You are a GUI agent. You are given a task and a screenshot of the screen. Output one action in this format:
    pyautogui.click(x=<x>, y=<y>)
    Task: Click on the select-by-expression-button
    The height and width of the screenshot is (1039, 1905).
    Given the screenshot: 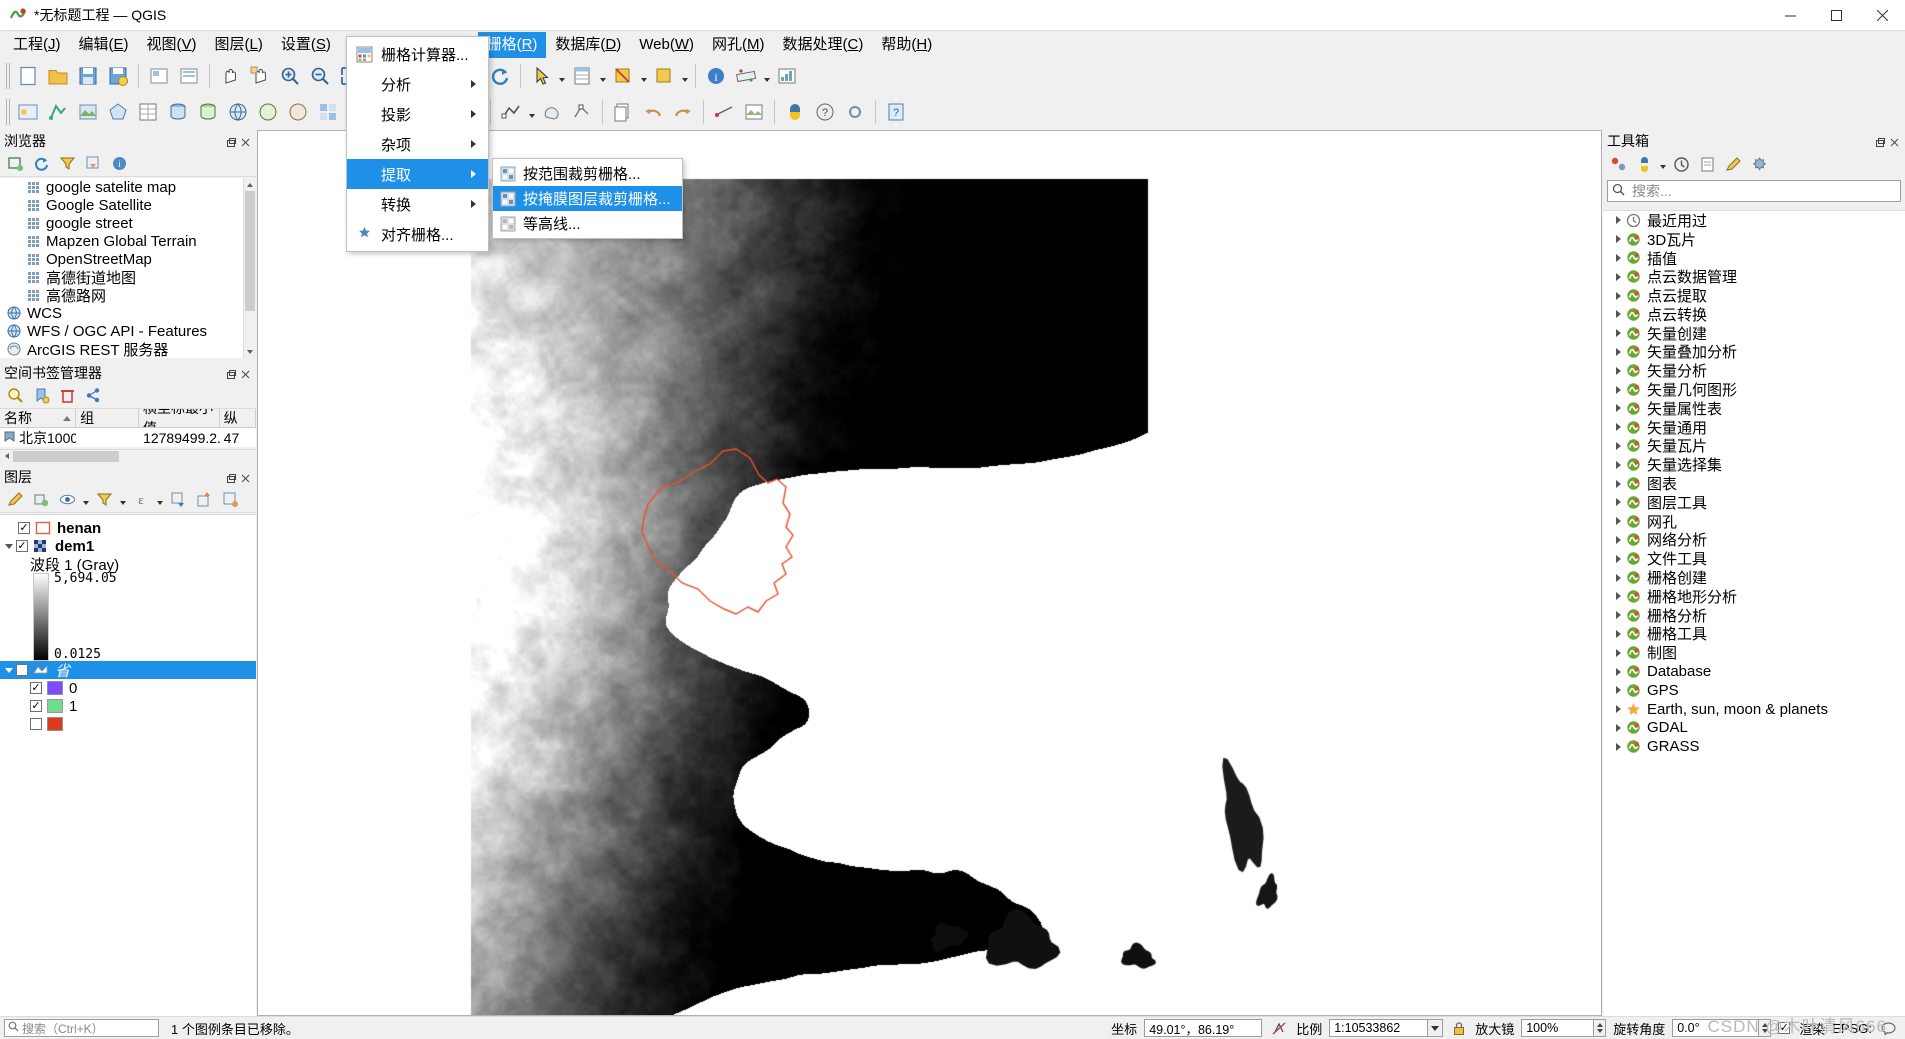 What is the action you would take?
    pyautogui.click(x=664, y=76)
    